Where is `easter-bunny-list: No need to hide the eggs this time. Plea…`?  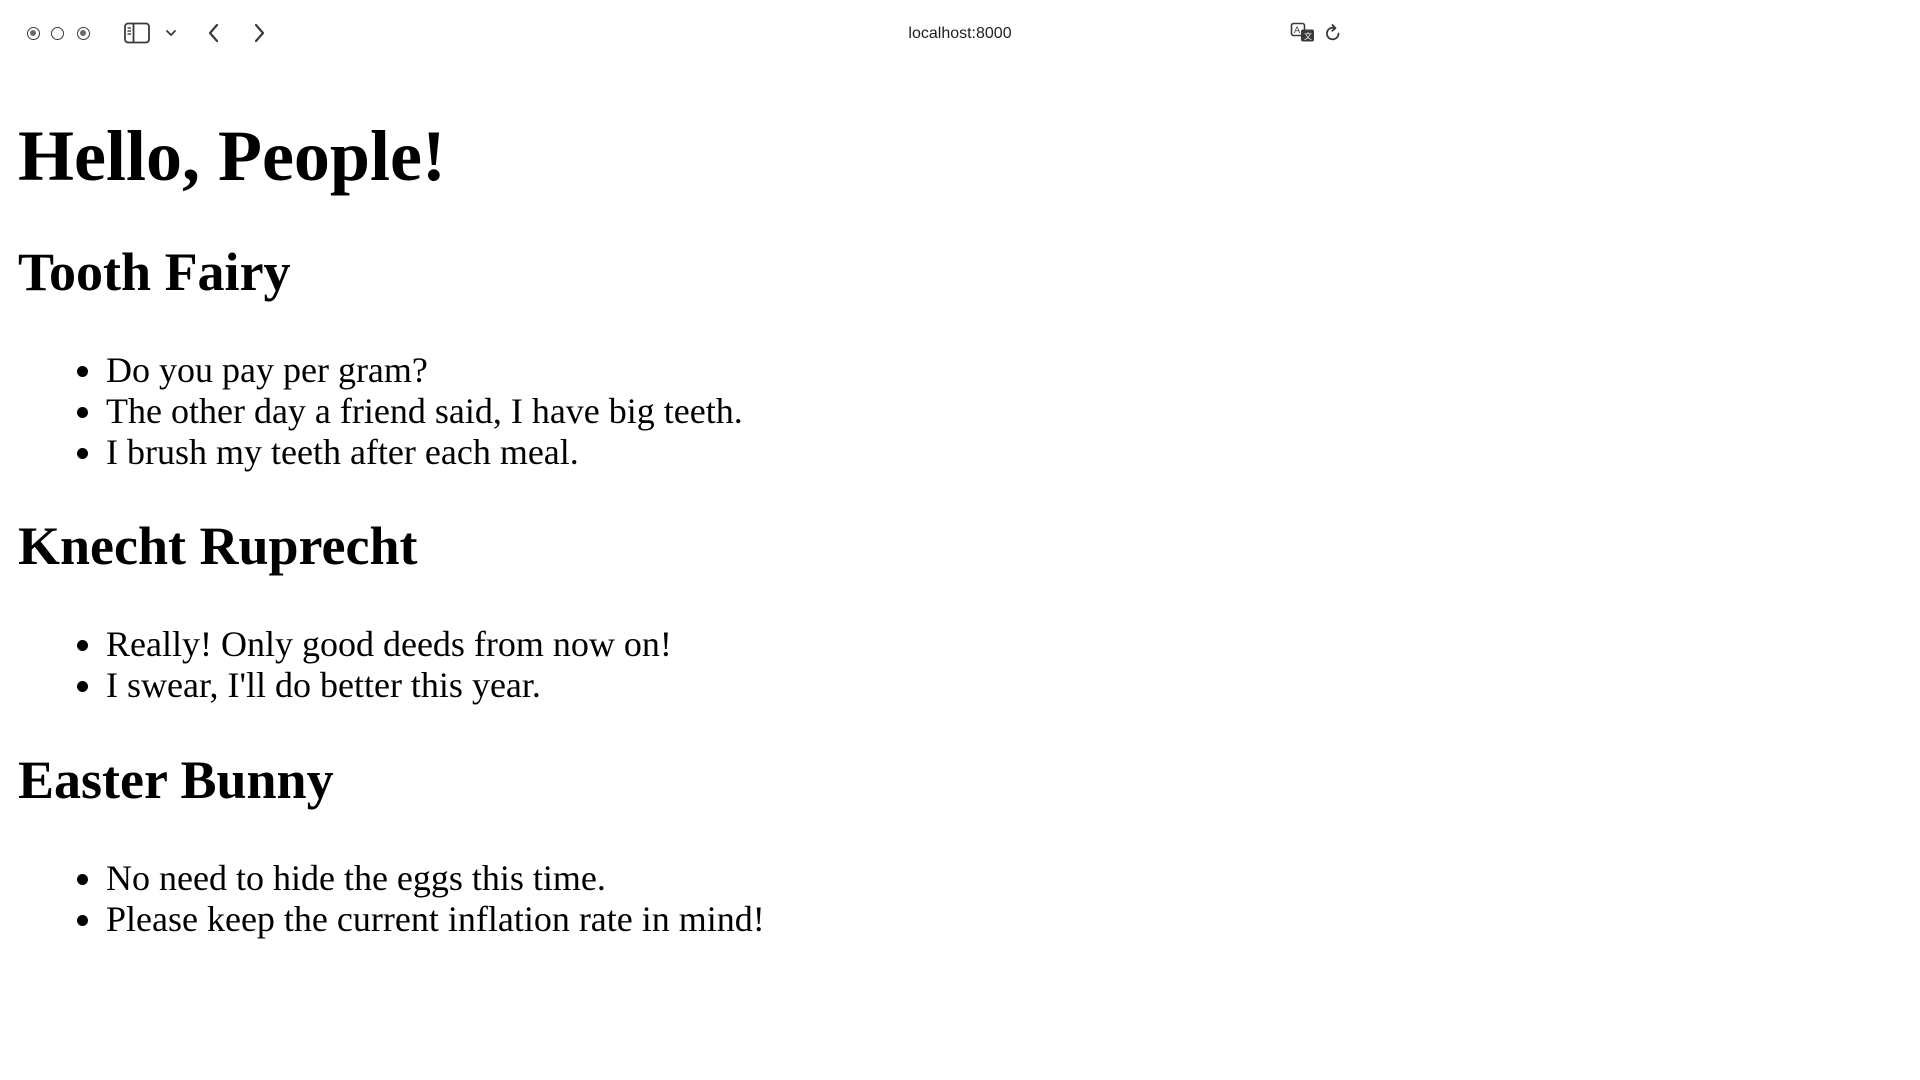 easter-bunny-list: No need to hide the eggs this time. Plea… is located at coordinates (391, 899).